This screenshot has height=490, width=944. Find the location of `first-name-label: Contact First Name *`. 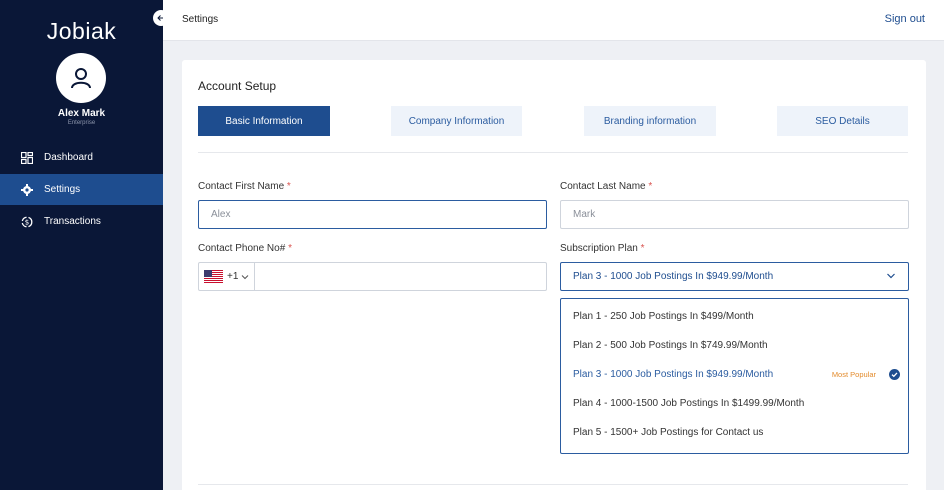

first-name-label: Contact First Name * is located at coordinates (244, 186).